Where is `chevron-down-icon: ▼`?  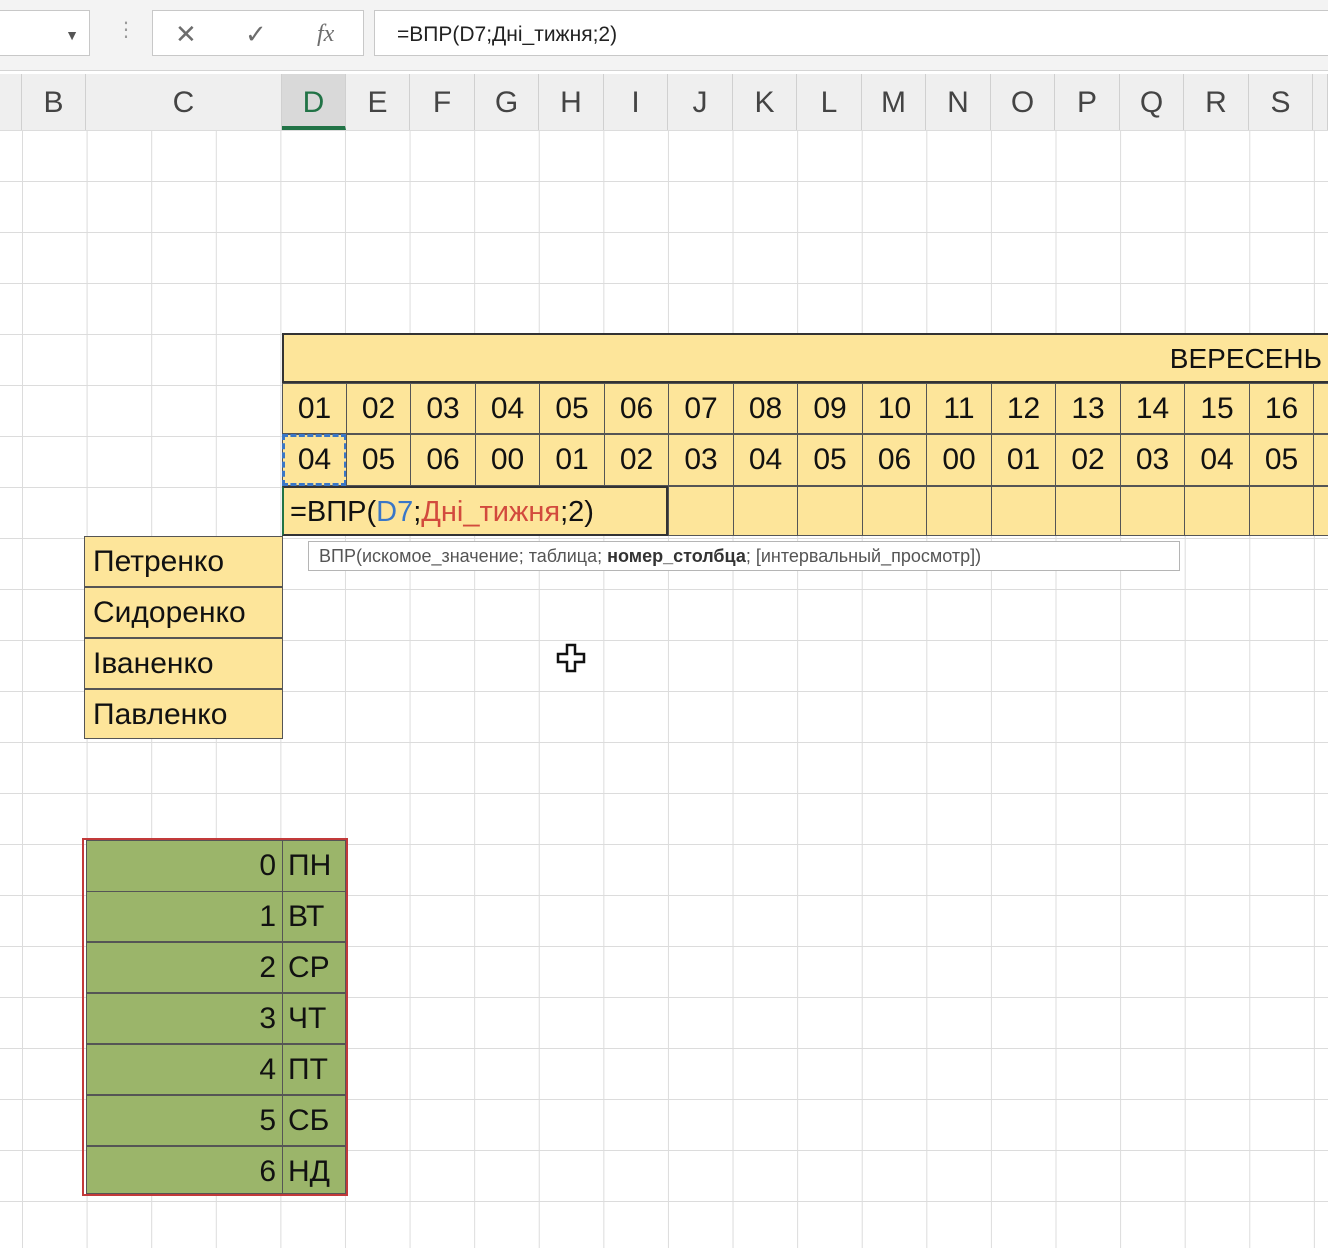 chevron-down-icon: ▼ is located at coordinates (72, 35).